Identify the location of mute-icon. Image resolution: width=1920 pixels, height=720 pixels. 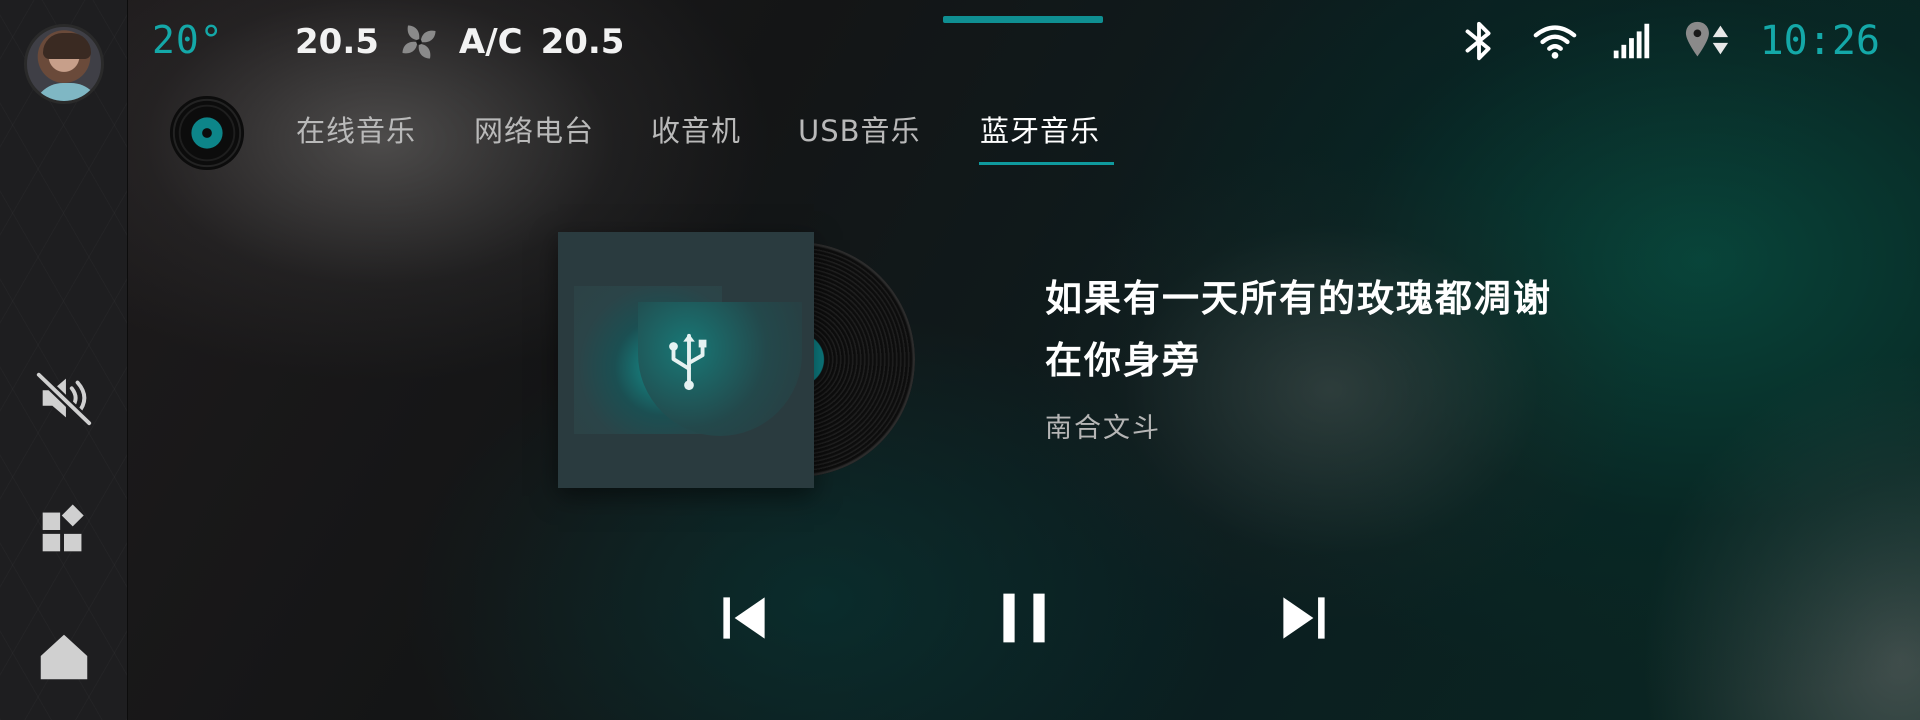
(64, 398).